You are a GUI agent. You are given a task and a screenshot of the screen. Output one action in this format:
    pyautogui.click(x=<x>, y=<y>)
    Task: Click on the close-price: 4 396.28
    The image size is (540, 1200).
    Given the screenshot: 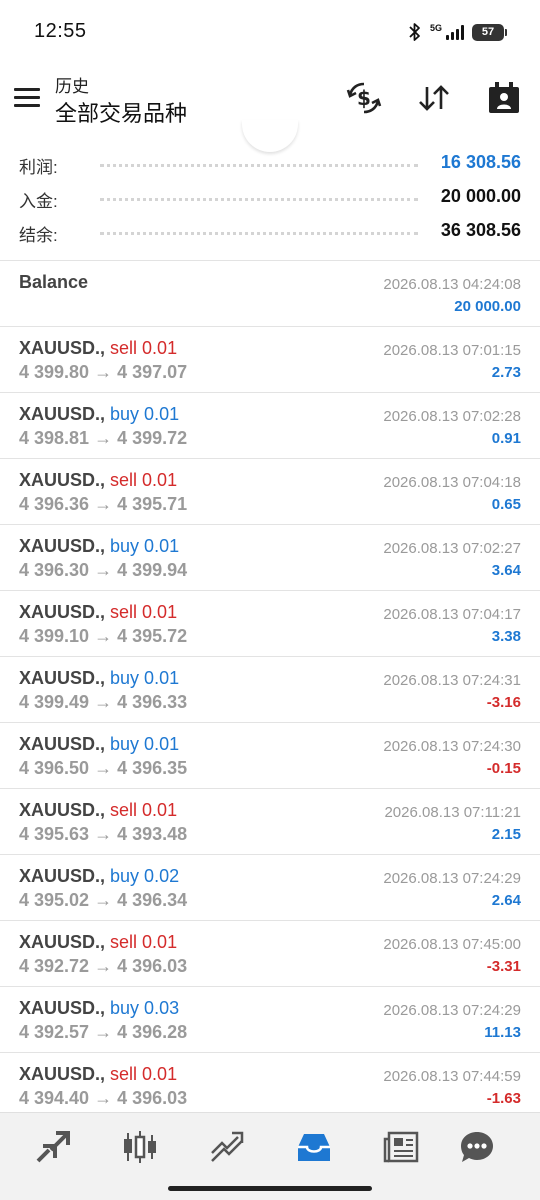 What is the action you would take?
    pyautogui.click(x=152, y=1032)
    